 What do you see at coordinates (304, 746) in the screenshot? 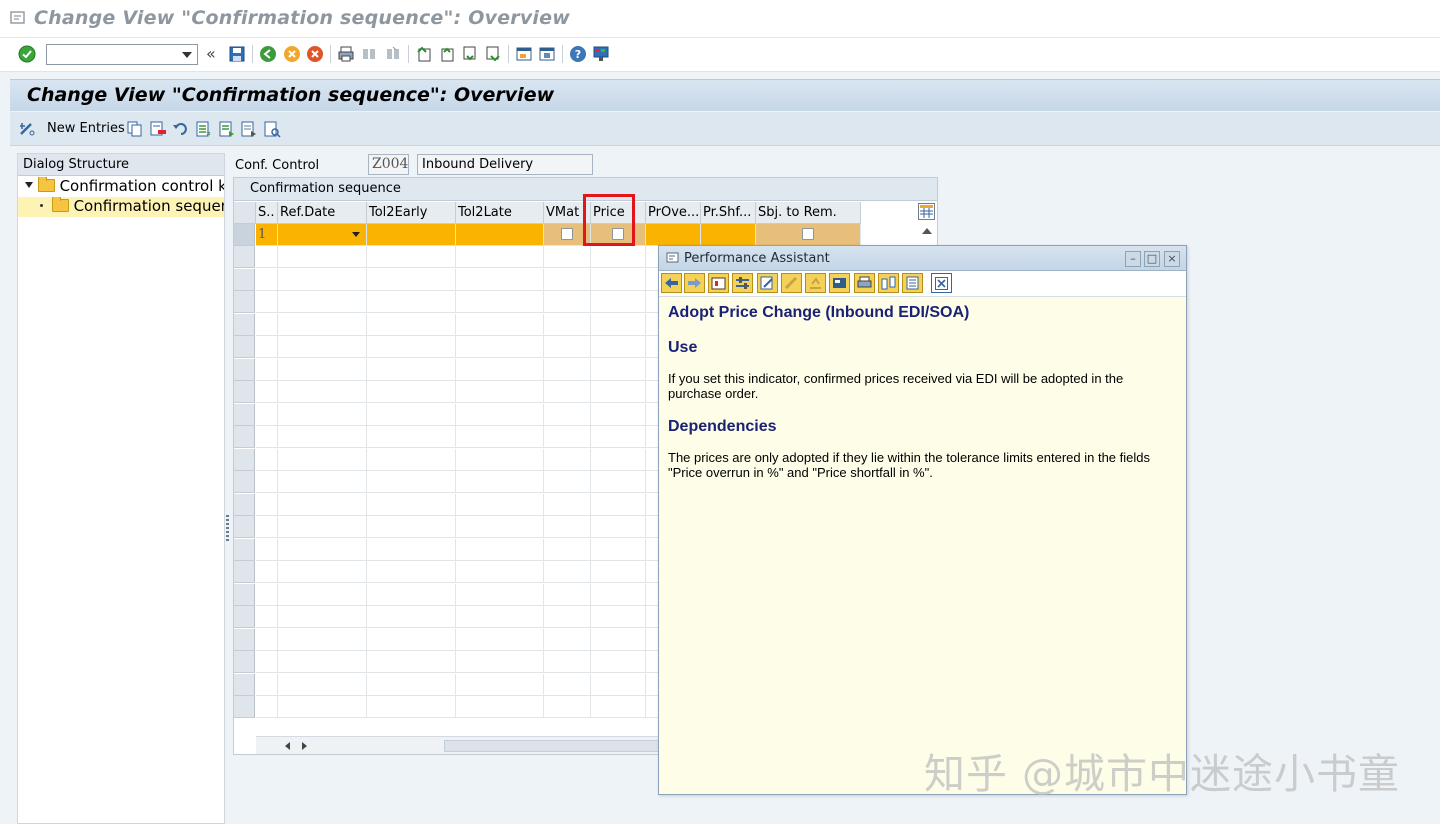
I see `scroll-right-icon` at bounding box center [304, 746].